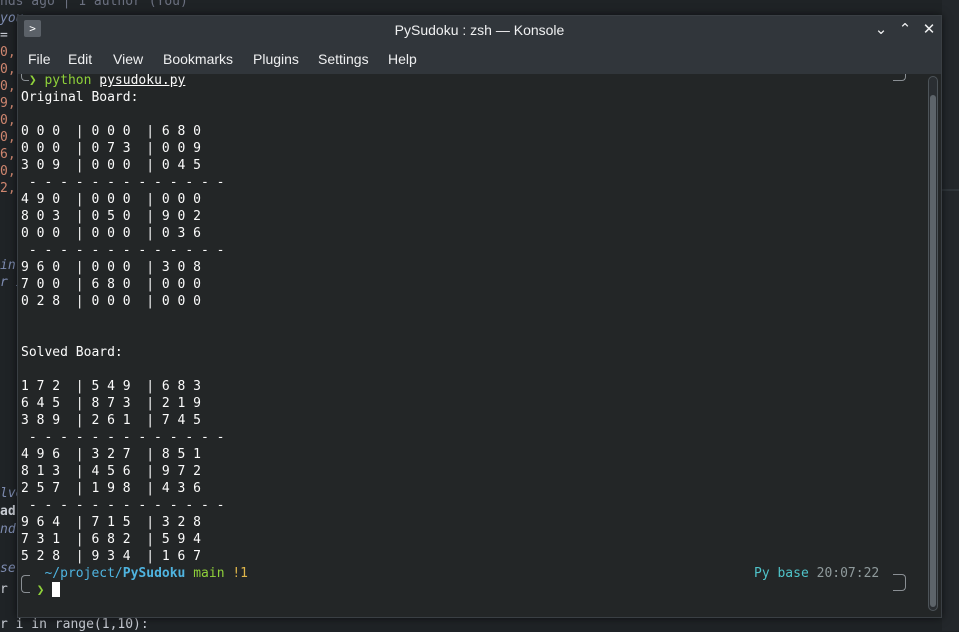 Image resolution: width=959 pixels, height=632 pixels. I want to click on window-titlebar: > PySudoku : zsh — Konsole ⌄ ⌃ ✕, so click(479, 30).